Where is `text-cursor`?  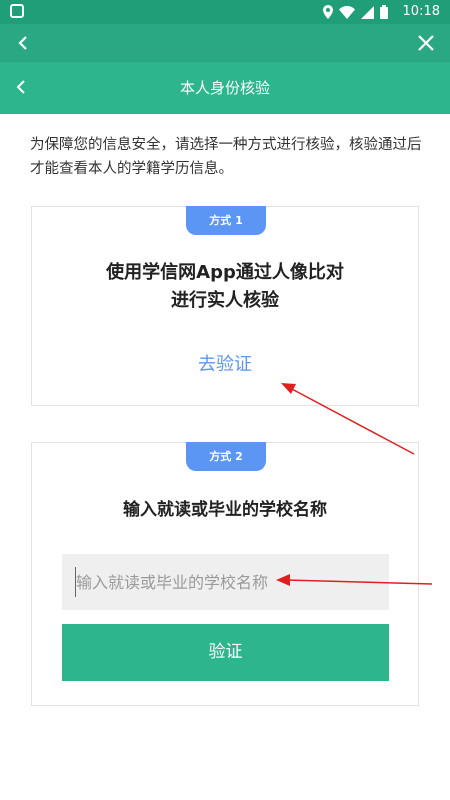
text-cursor is located at coordinates (75, 582).